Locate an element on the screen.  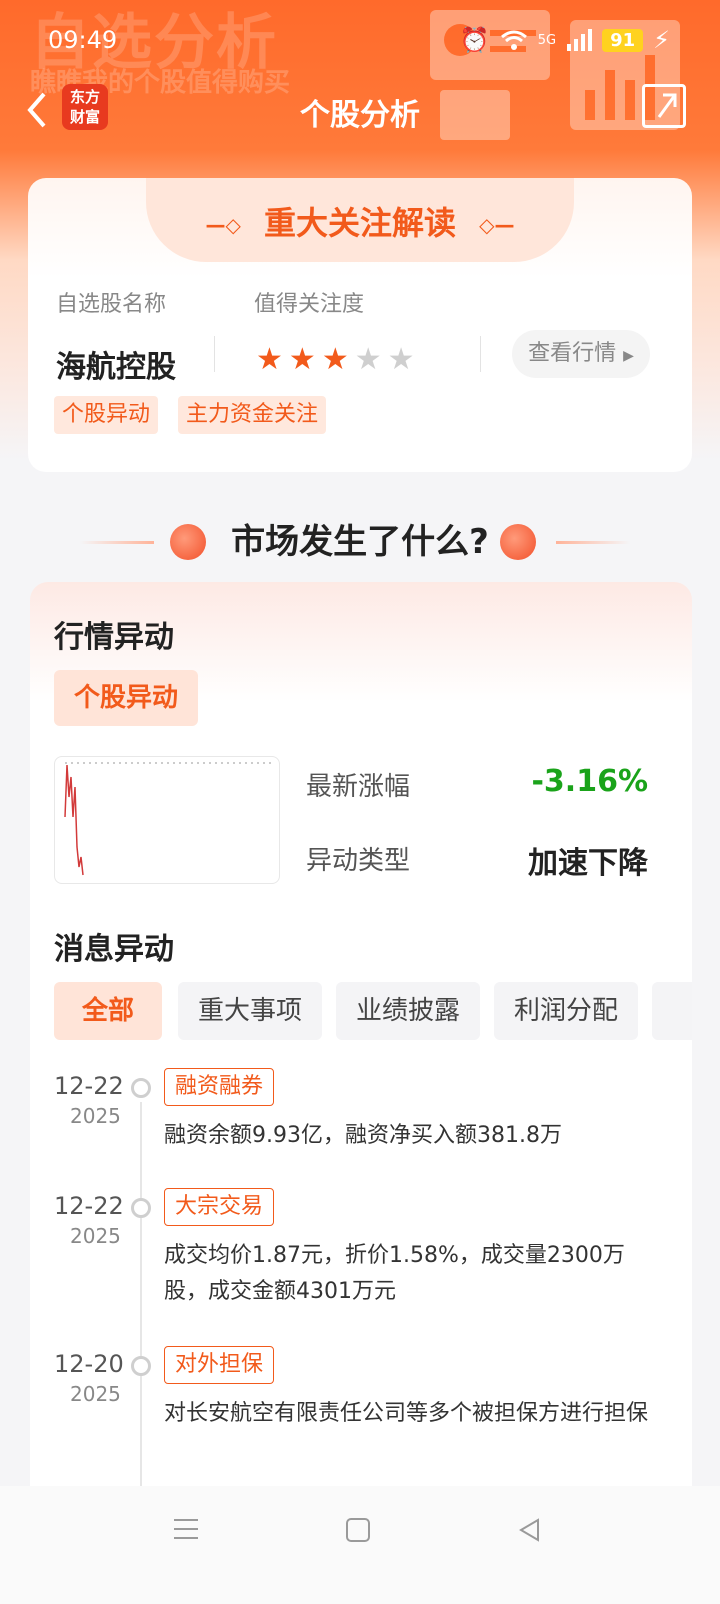
signal-icon is located at coordinates (580, 40).